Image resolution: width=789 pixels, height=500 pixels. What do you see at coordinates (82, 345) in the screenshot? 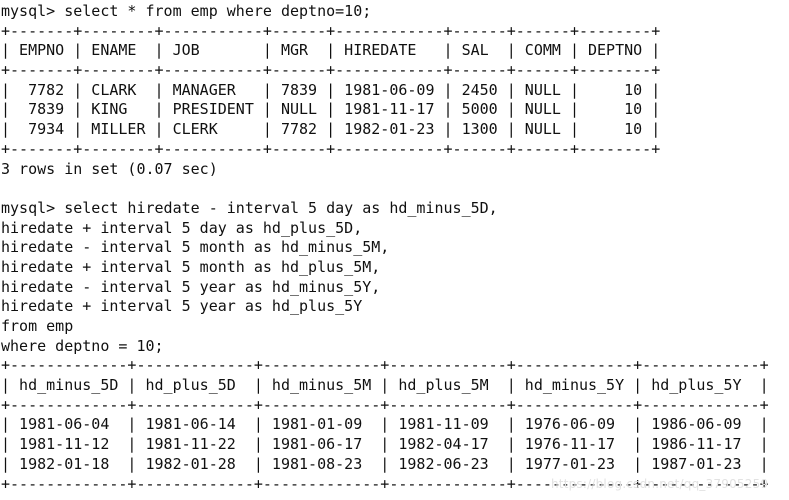
I see `query2-line-8: where deptno = 10;` at bounding box center [82, 345].